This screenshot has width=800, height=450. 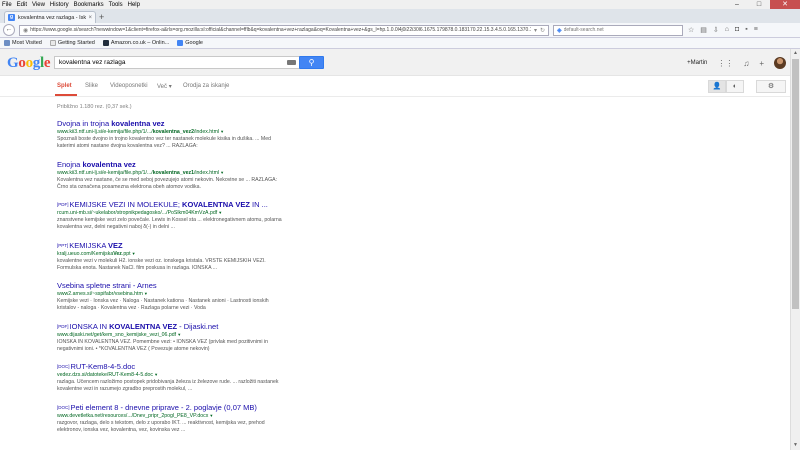 What do you see at coordinates (746, 30) in the screenshot?
I see `addon-icon: ▪` at bounding box center [746, 30].